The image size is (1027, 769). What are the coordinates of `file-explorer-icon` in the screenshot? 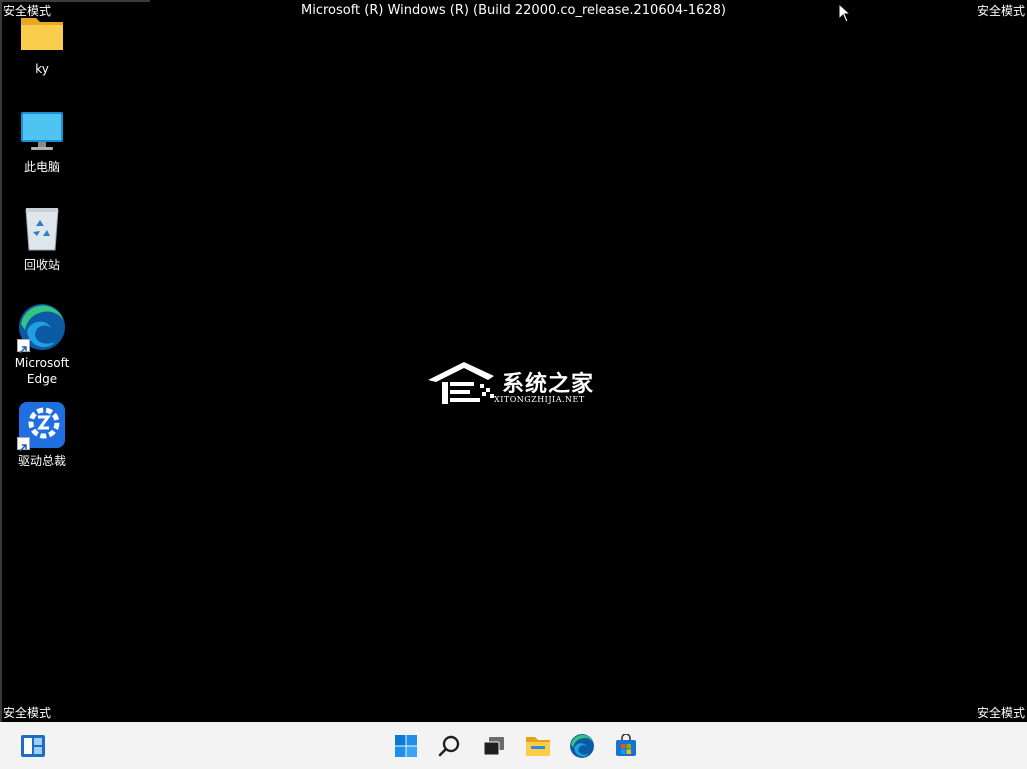 It's located at (538, 746).